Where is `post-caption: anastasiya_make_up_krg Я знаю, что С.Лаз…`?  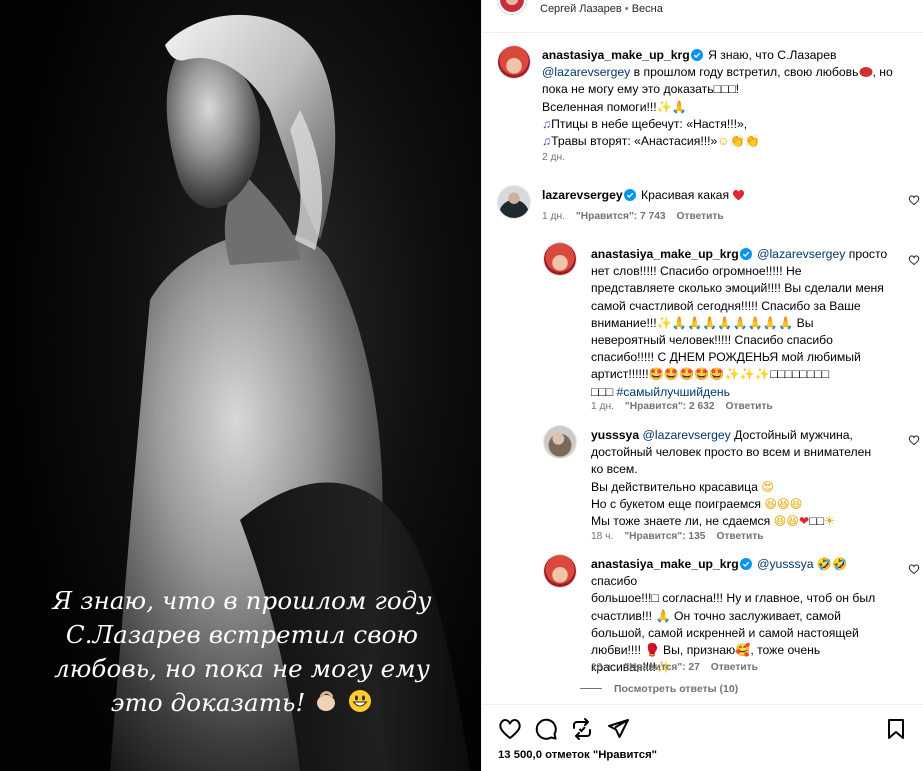
post-caption: anastasiya_make_up_krg Я знаю, что С.Лаз… is located at coordinates (717, 98).